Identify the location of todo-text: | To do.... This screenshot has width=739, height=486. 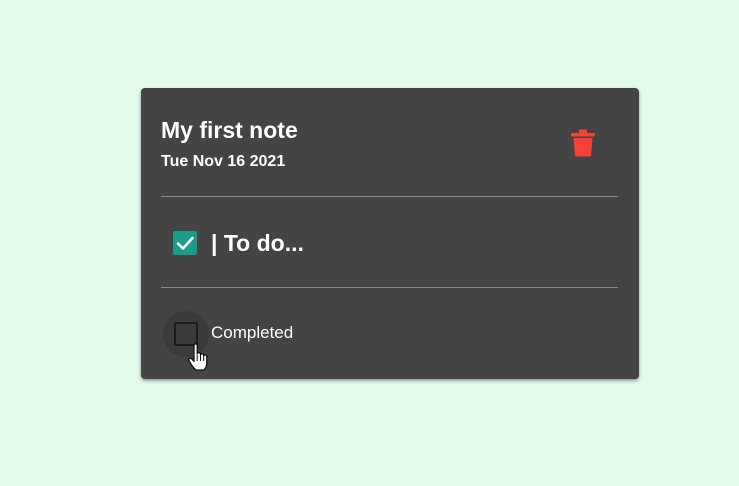
(257, 243).